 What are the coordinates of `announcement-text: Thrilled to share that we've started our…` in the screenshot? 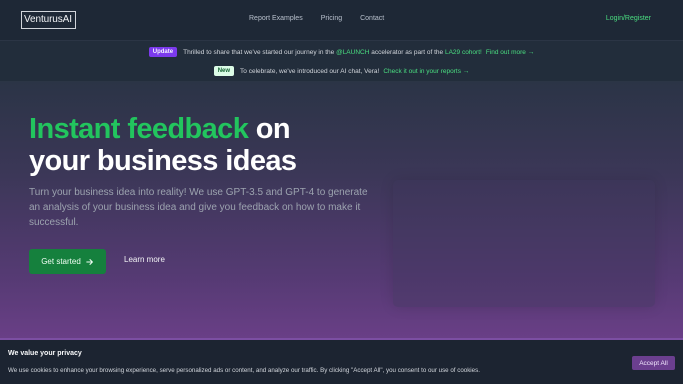 It's located at (259, 52).